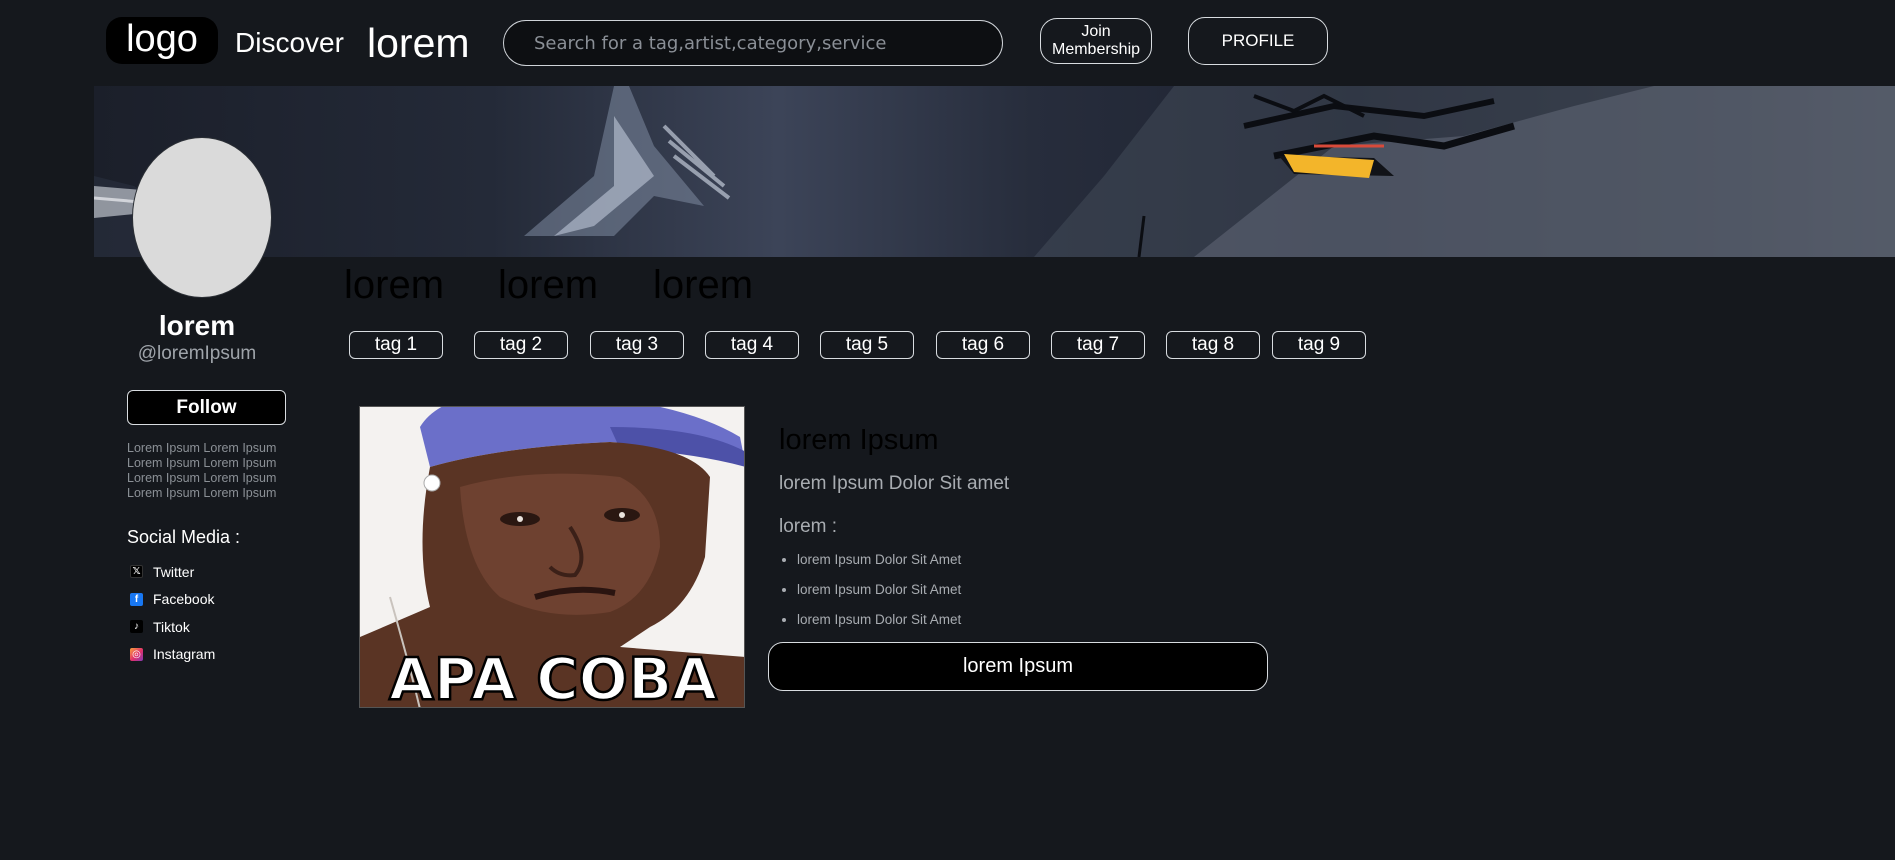  What do you see at coordinates (553, 676) in the screenshot?
I see `meme-caption: APA COBA` at bounding box center [553, 676].